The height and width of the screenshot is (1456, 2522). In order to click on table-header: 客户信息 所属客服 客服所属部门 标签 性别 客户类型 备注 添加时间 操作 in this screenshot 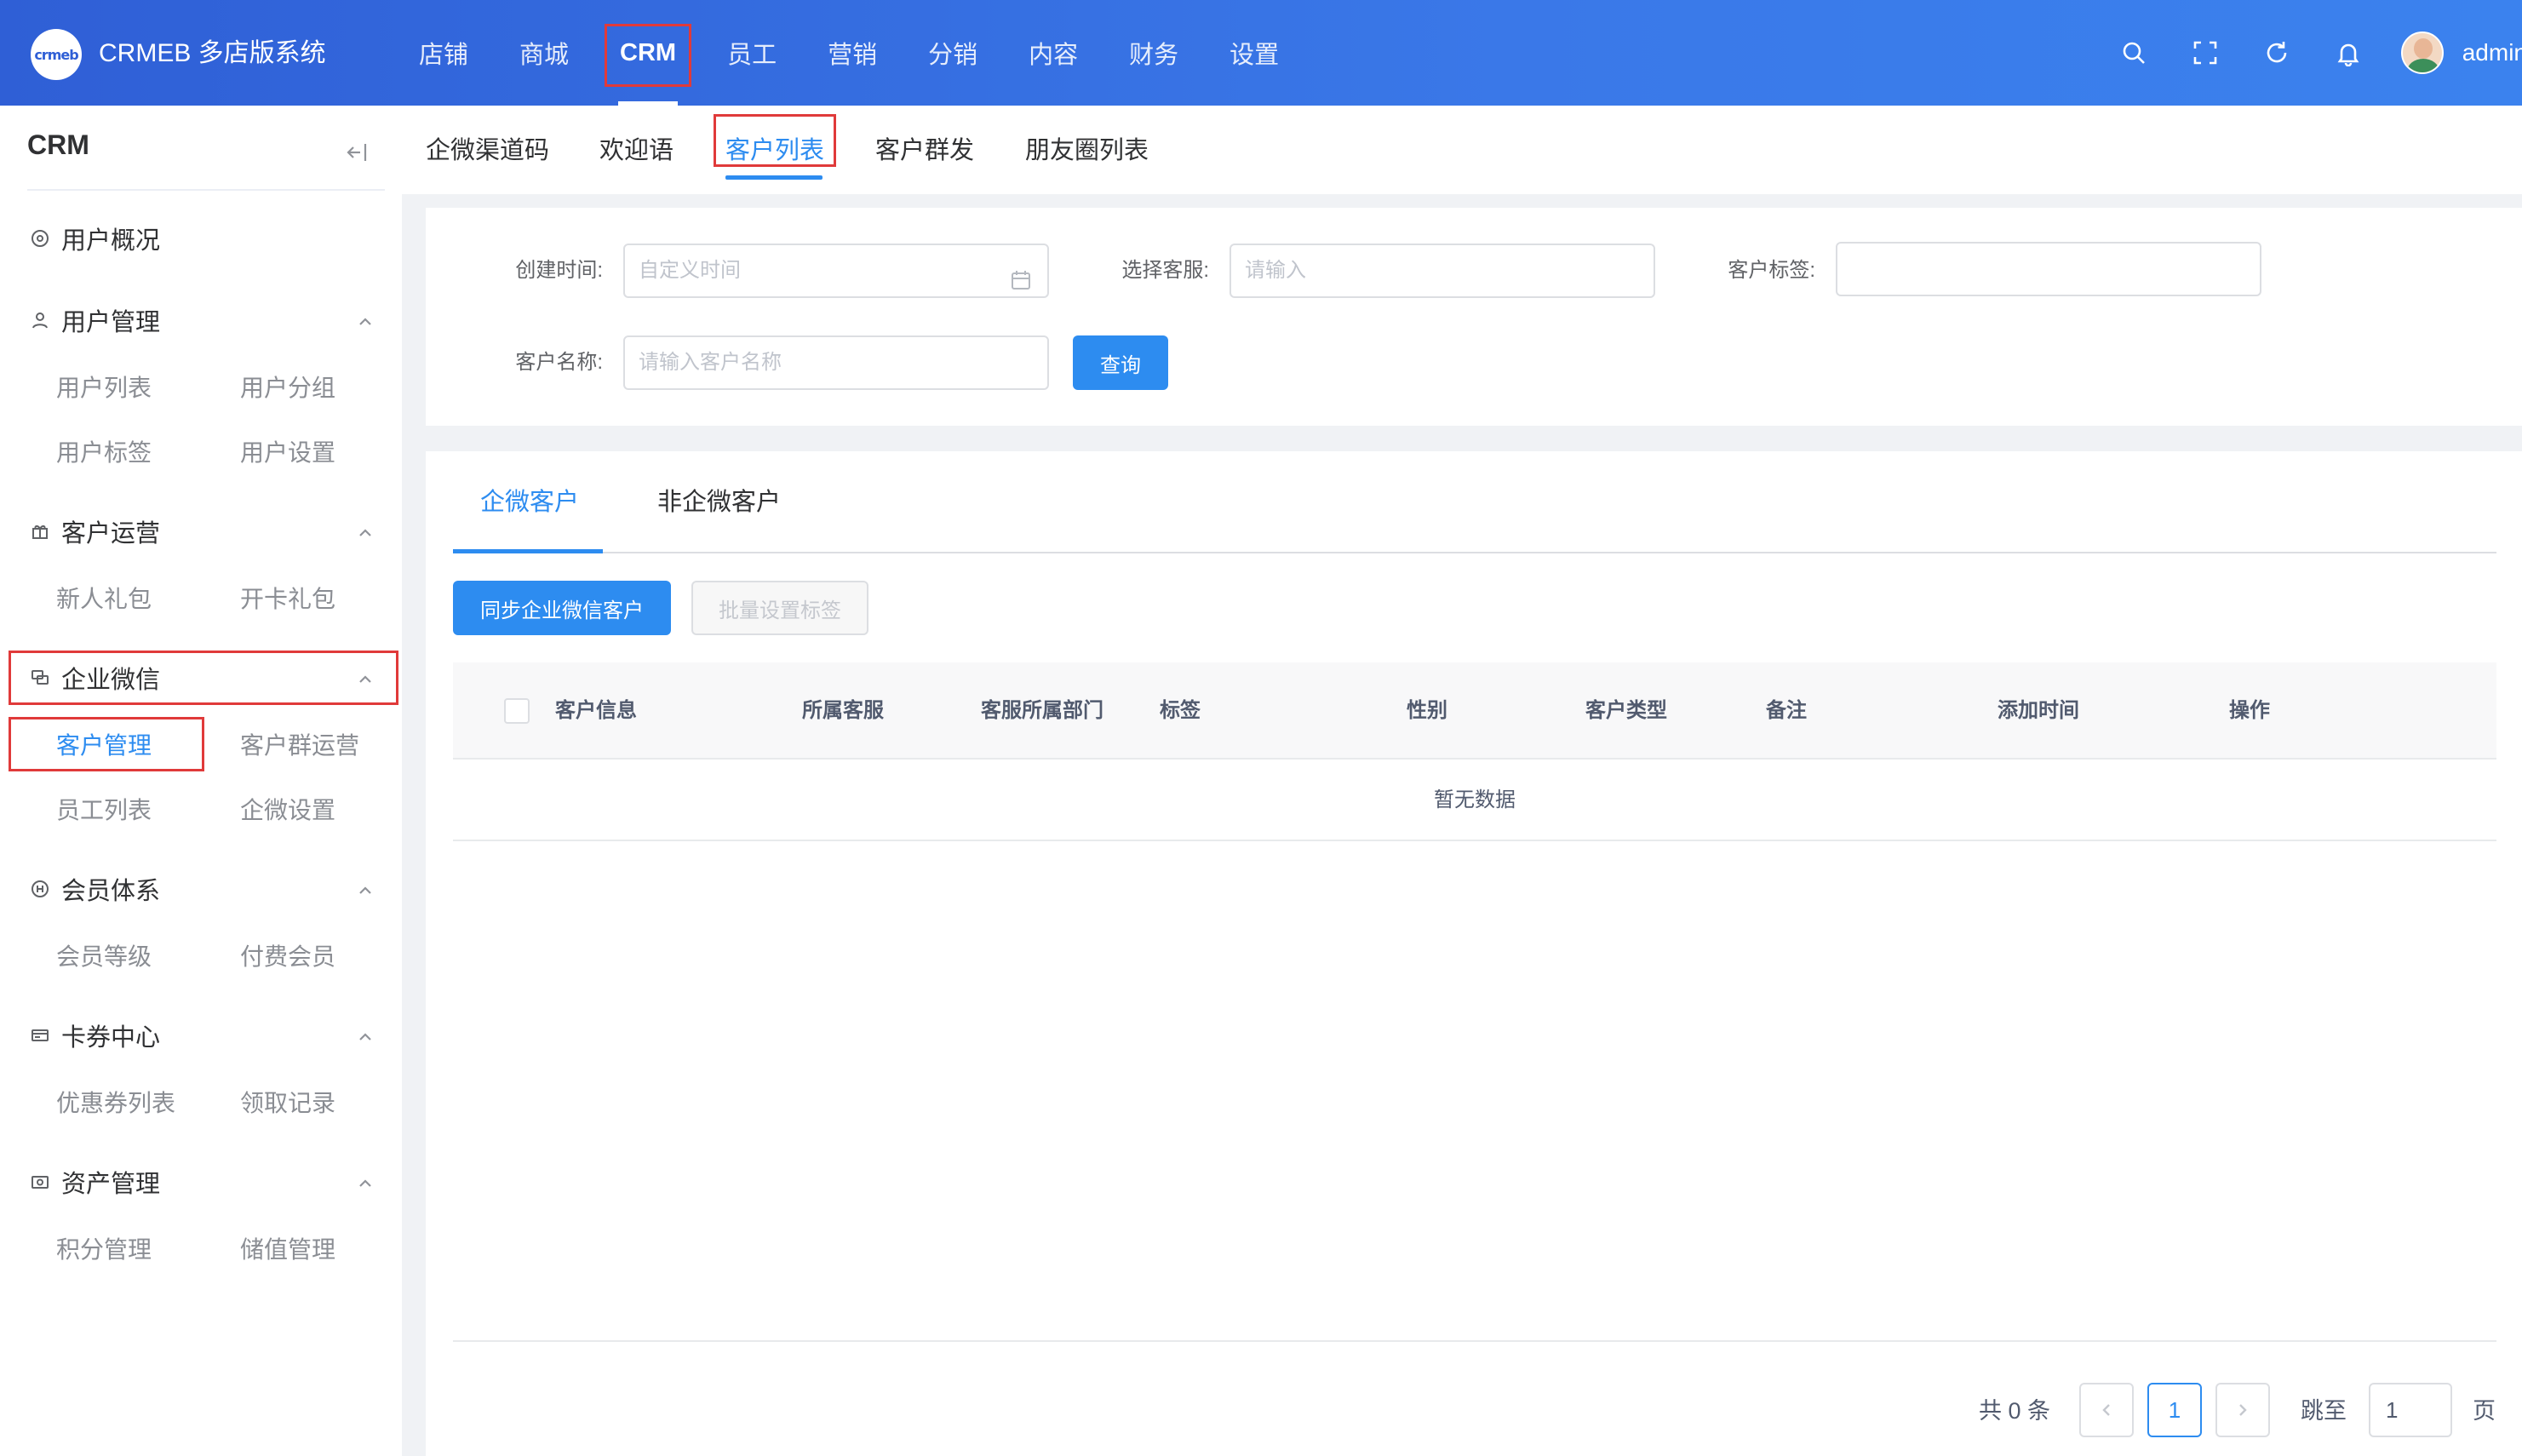, I will do `click(1474, 711)`.